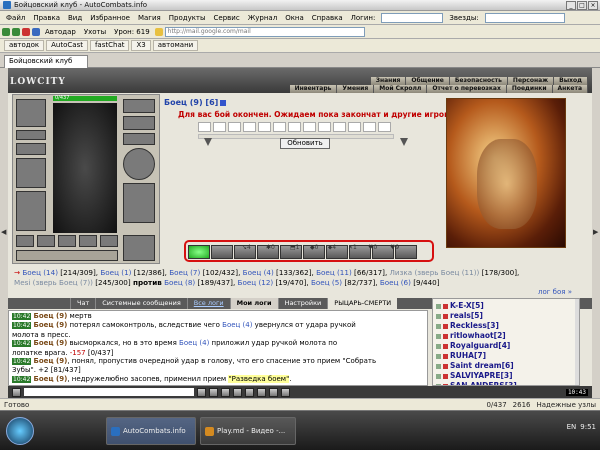  Describe the element at coordinates (67, 255) in the screenshot. I see `bag-slots` at that location.